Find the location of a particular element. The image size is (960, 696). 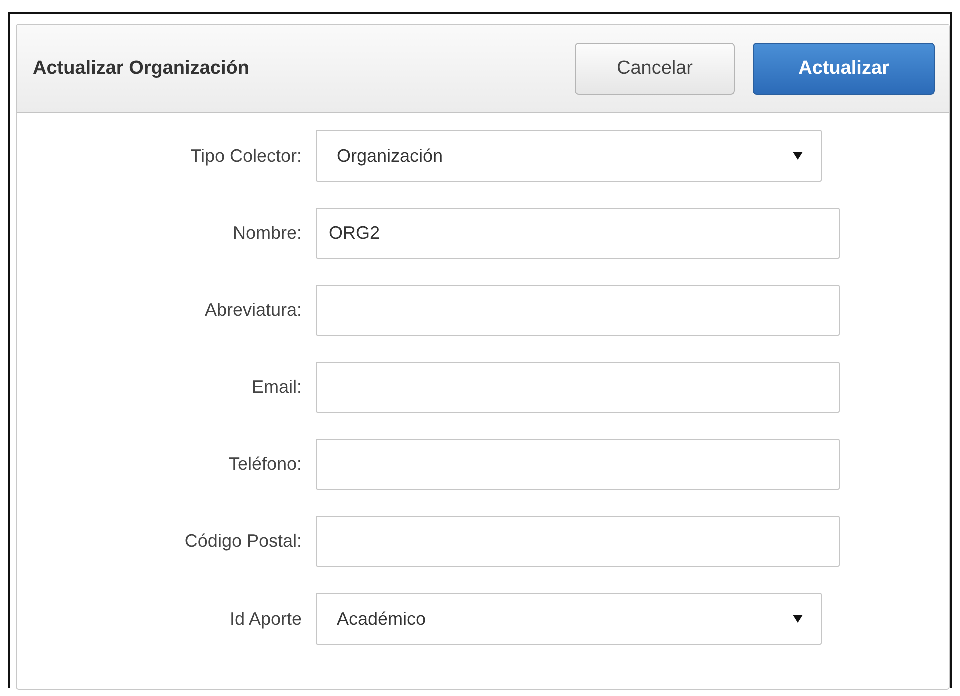

field-label: Abreviatura: is located at coordinates (253, 310).